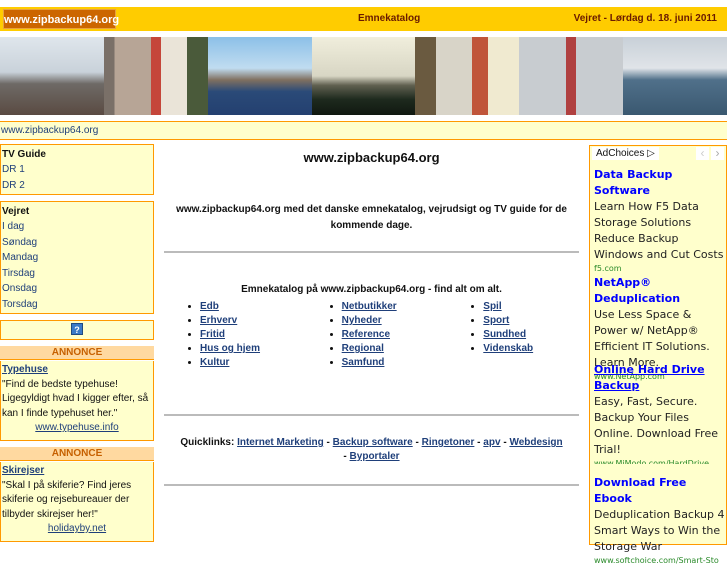 This screenshot has height=566, width=727. Describe the element at coordinates (257, 335) in the screenshot. I see `category-column: Edb Erhverv Fritid Hus og hjem Kultur` at that location.